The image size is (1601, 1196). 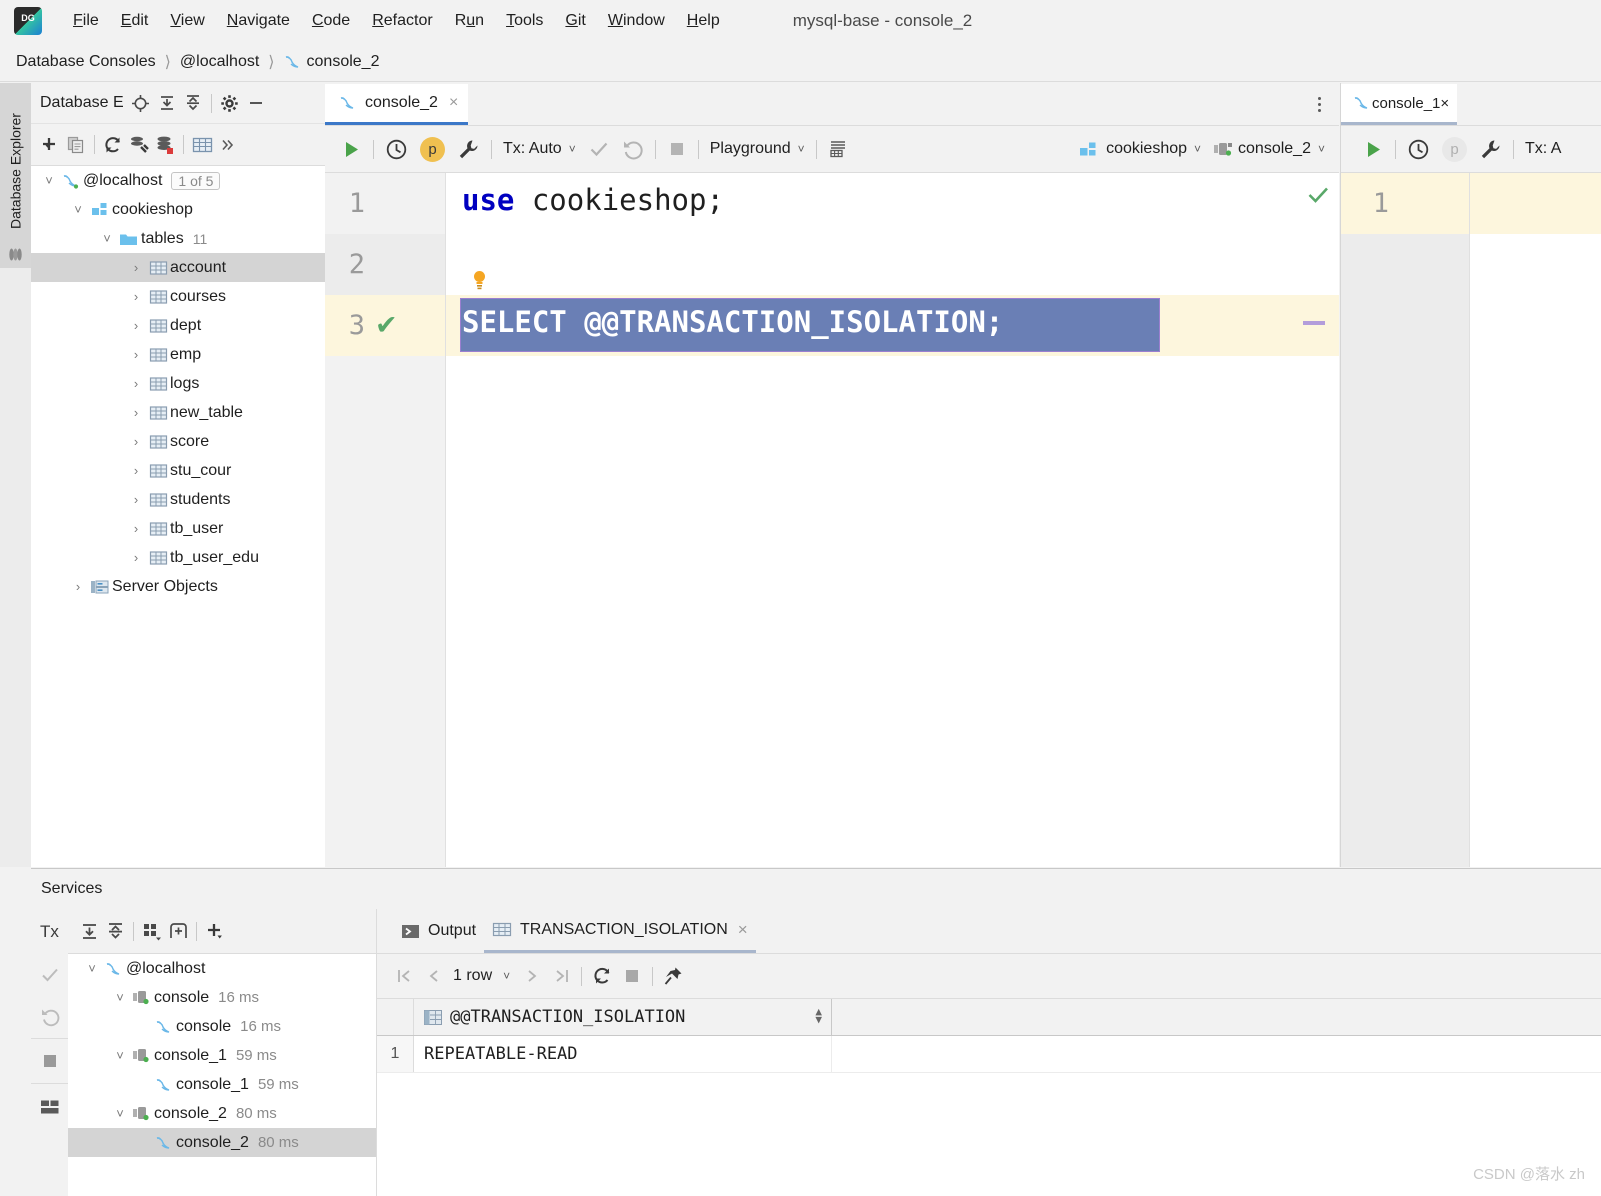 I want to click on menu-help: Help, so click(x=703, y=21).